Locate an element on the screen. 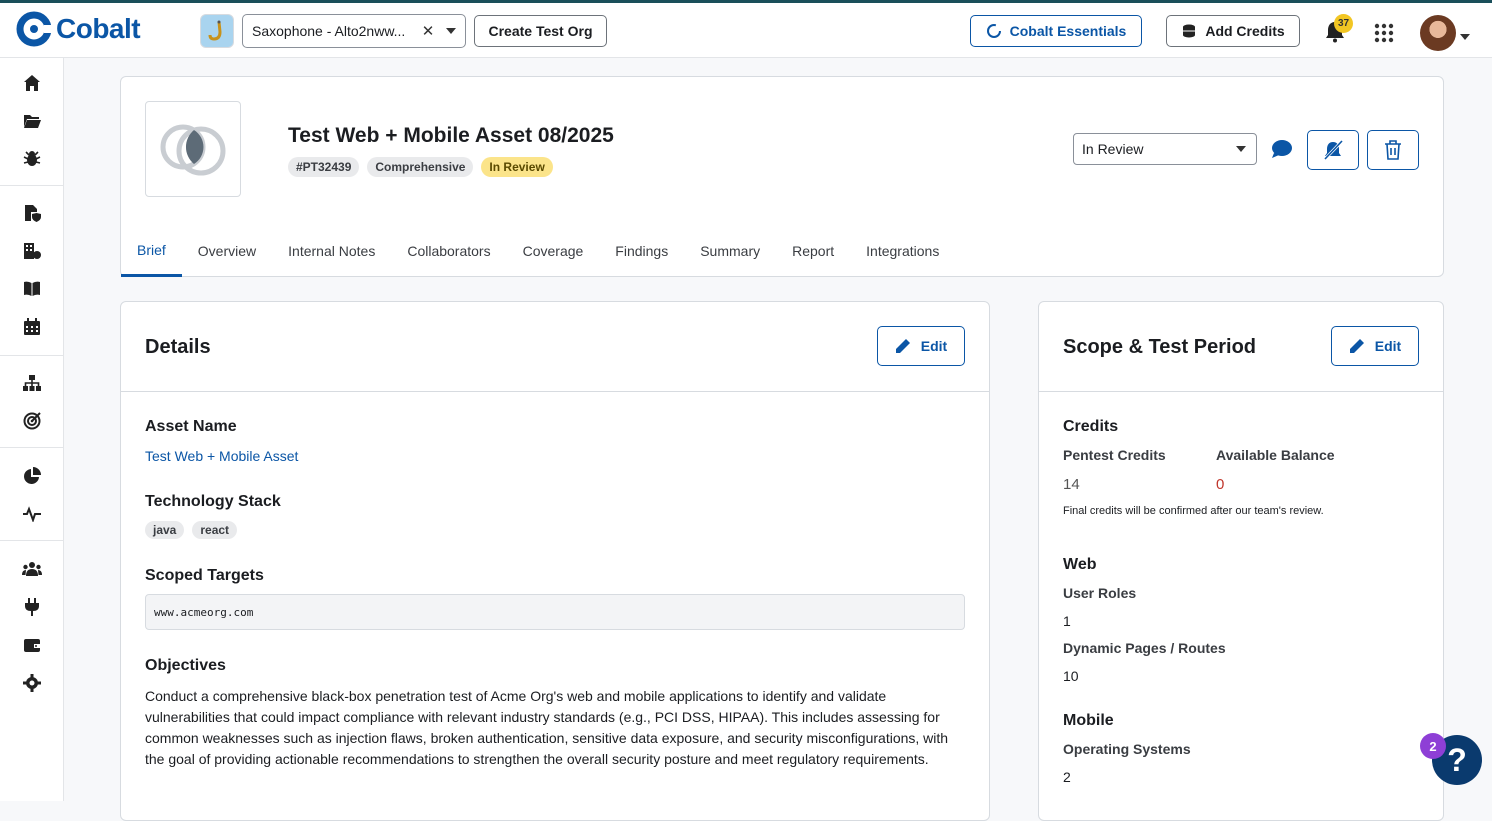 This screenshot has height=821, width=1492. asset-title: Test Web + Mobile Asset 08/2025 is located at coordinates (451, 135).